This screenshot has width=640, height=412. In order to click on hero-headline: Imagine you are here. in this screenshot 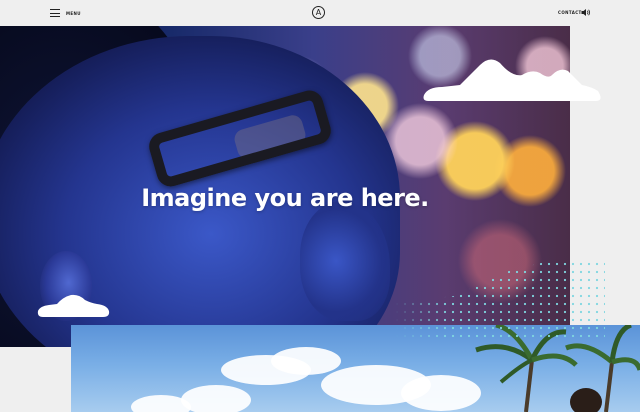, I will do `click(285, 198)`.